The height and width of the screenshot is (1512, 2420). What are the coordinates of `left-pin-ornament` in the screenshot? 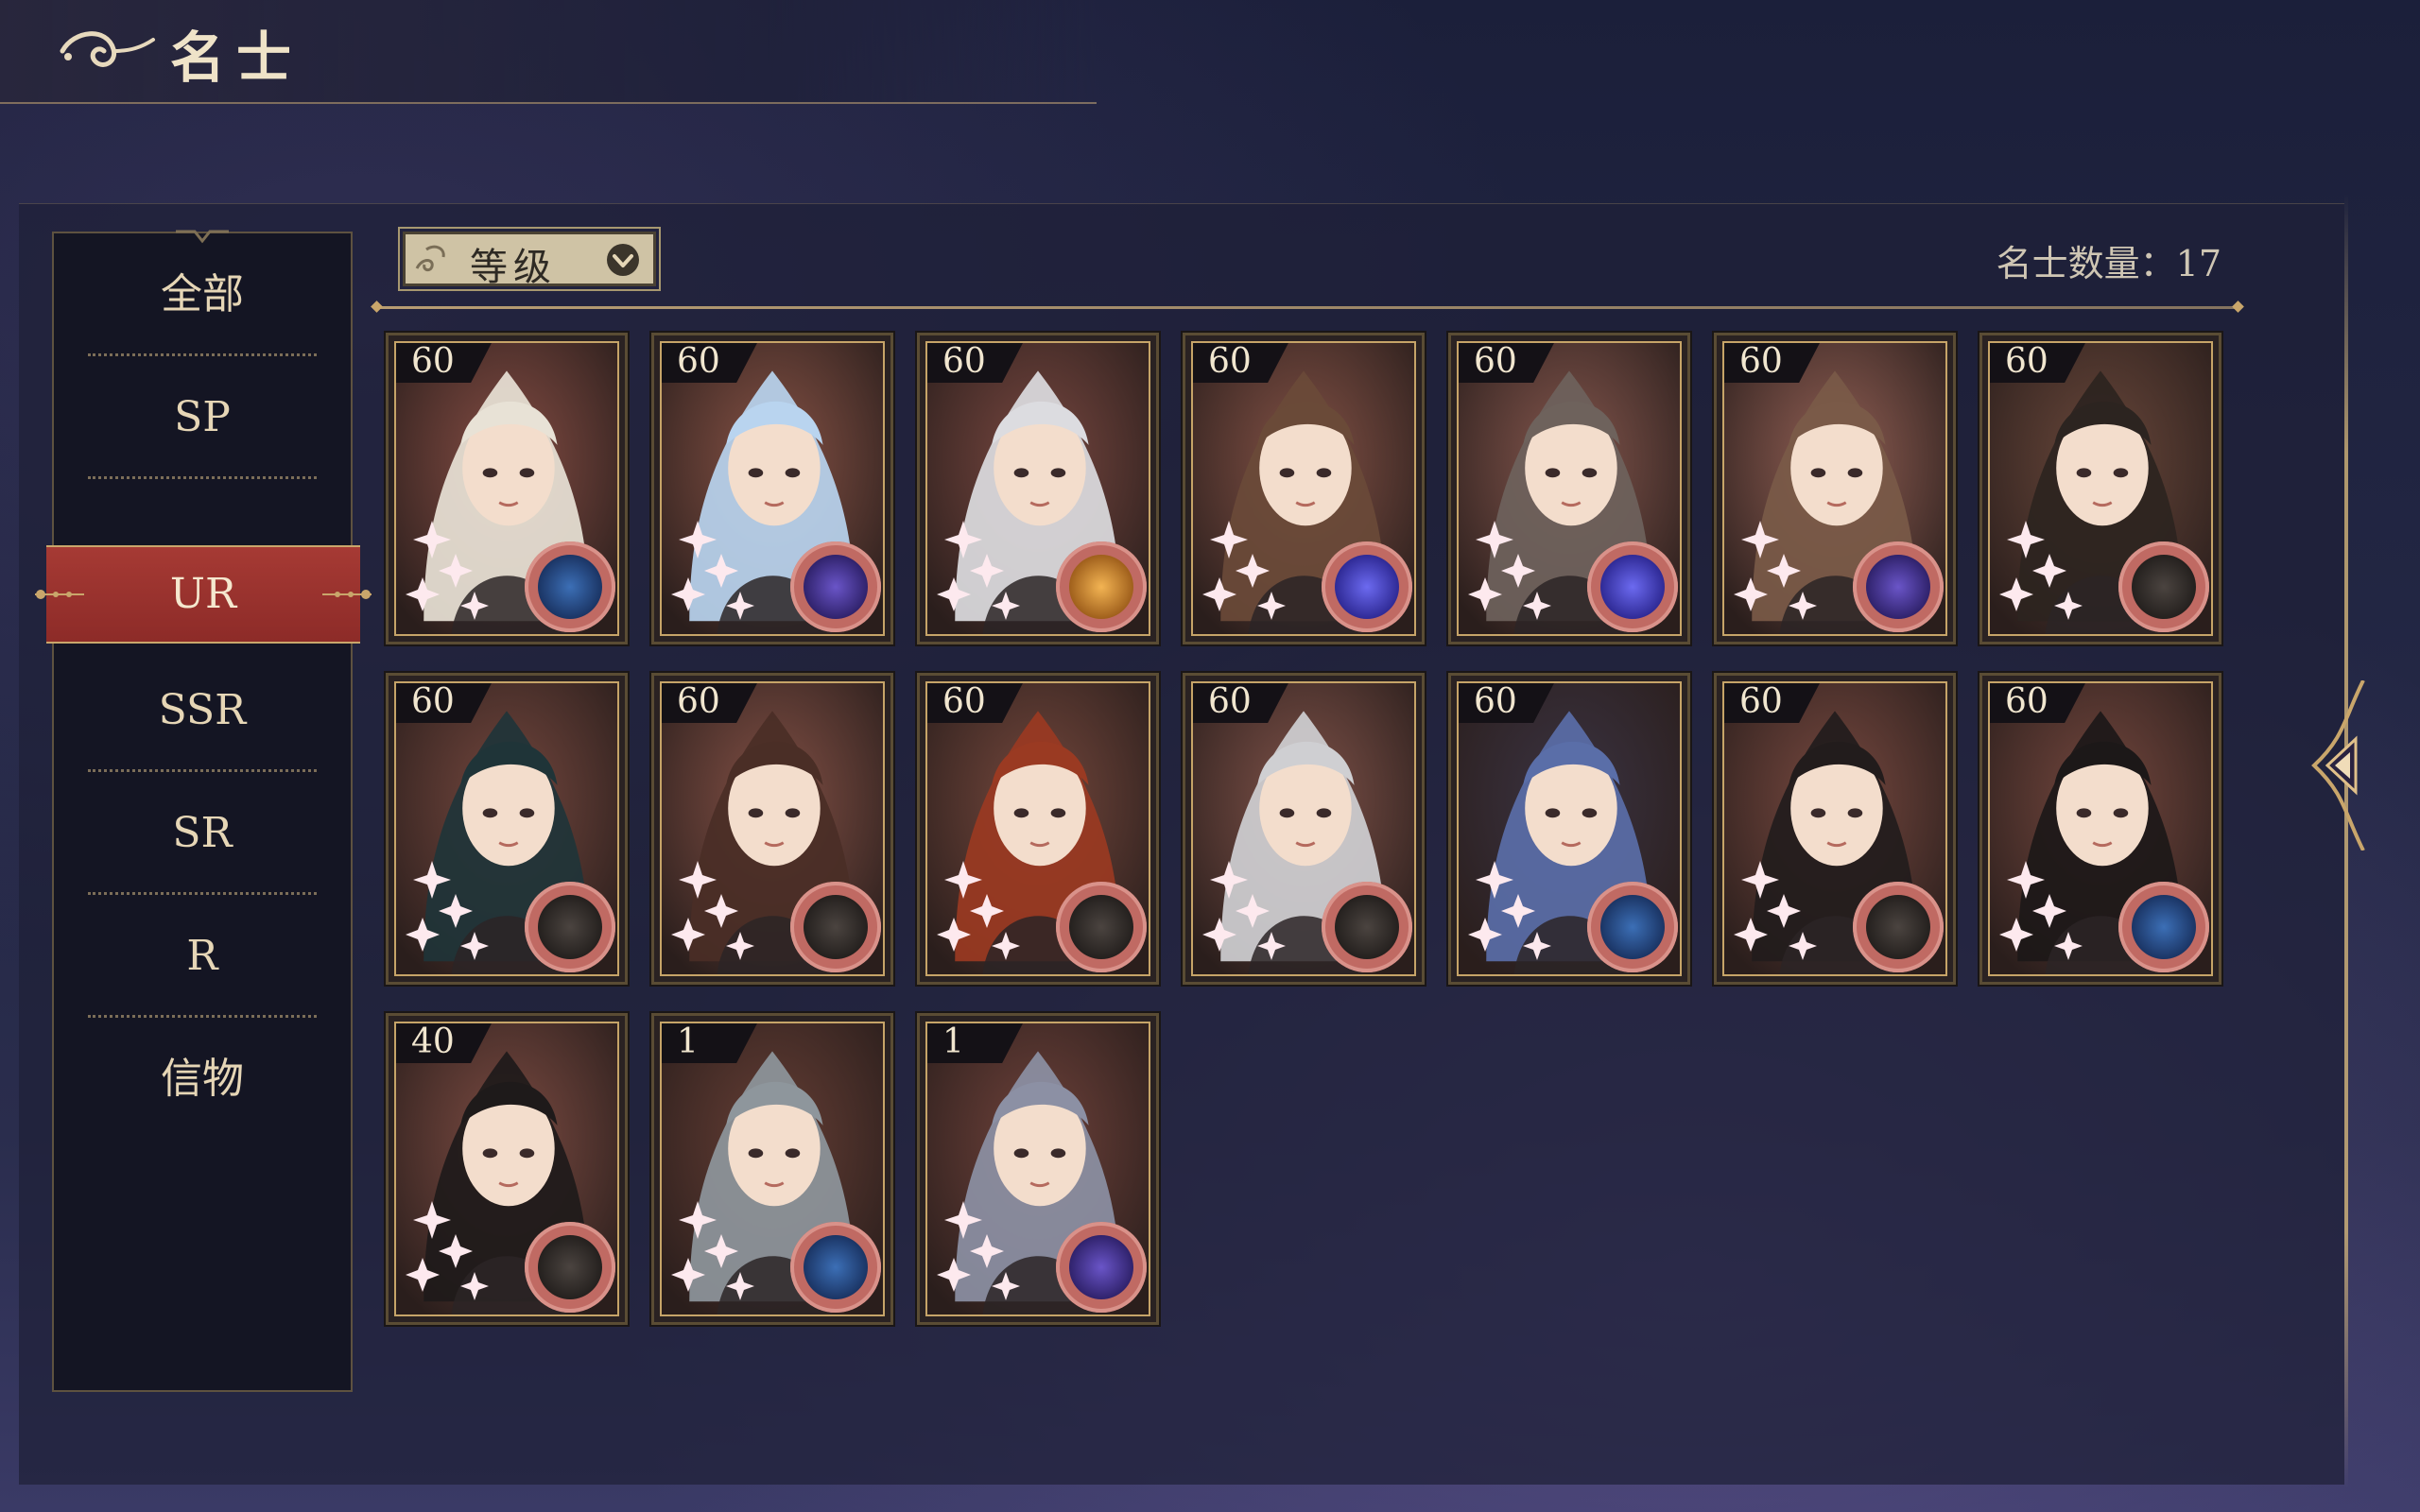 It's located at (59, 594).